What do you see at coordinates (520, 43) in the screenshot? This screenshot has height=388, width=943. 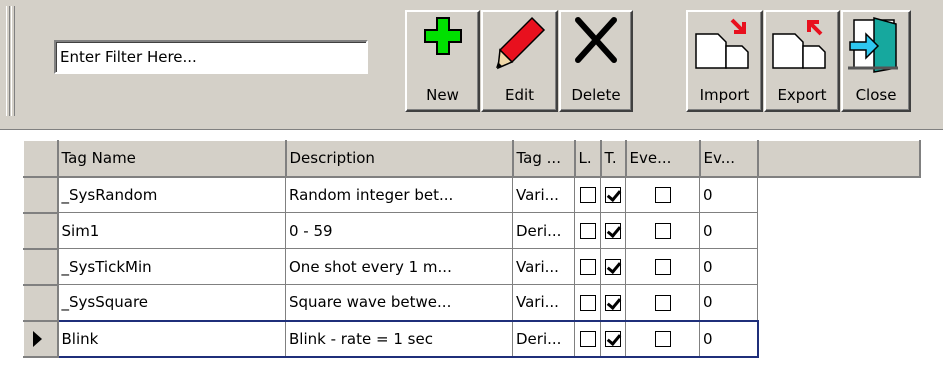 I see `pencil-icon` at bounding box center [520, 43].